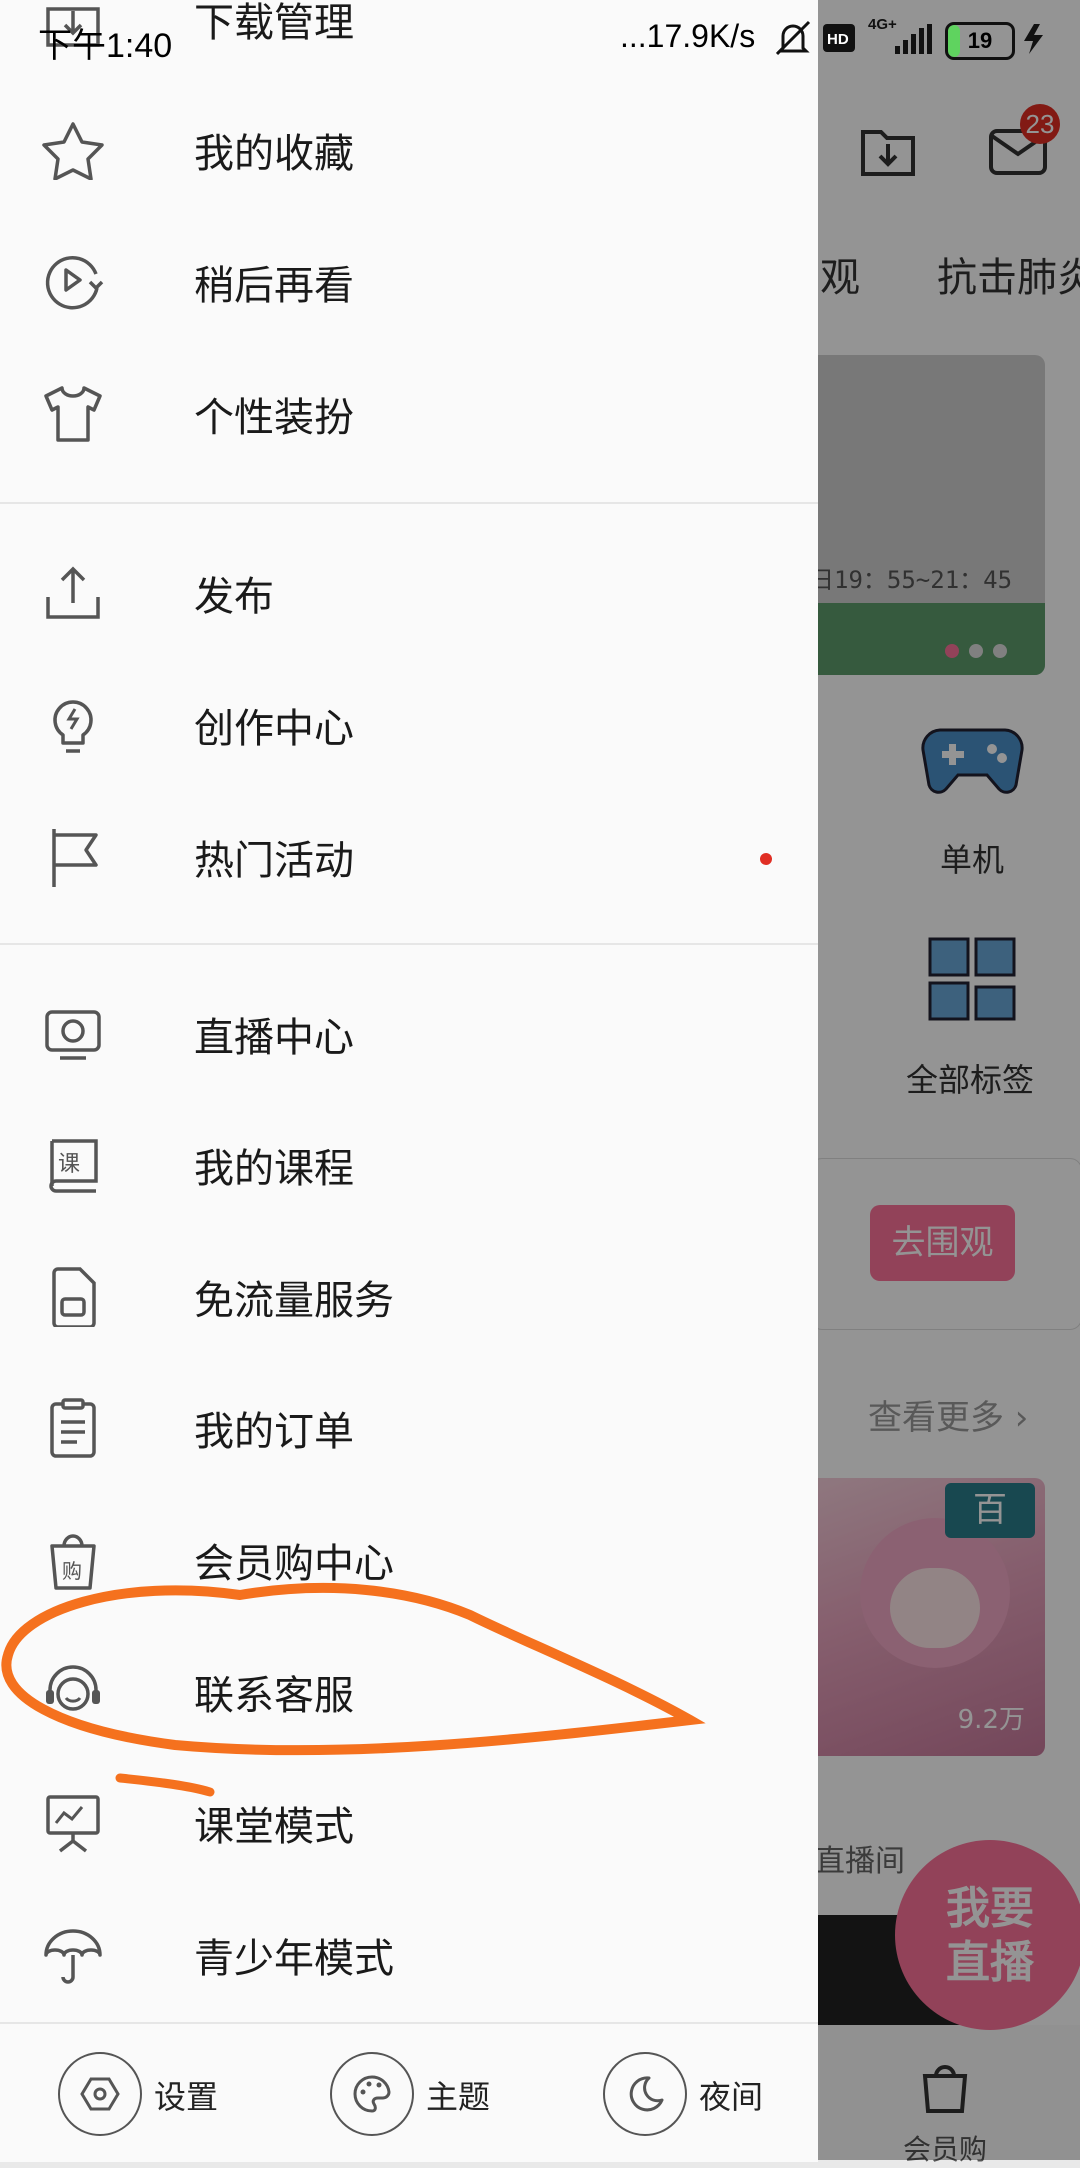 This screenshot has height=2168, width=1080. I want to click on menu-label: 免流量服务, so click(294, 1301).